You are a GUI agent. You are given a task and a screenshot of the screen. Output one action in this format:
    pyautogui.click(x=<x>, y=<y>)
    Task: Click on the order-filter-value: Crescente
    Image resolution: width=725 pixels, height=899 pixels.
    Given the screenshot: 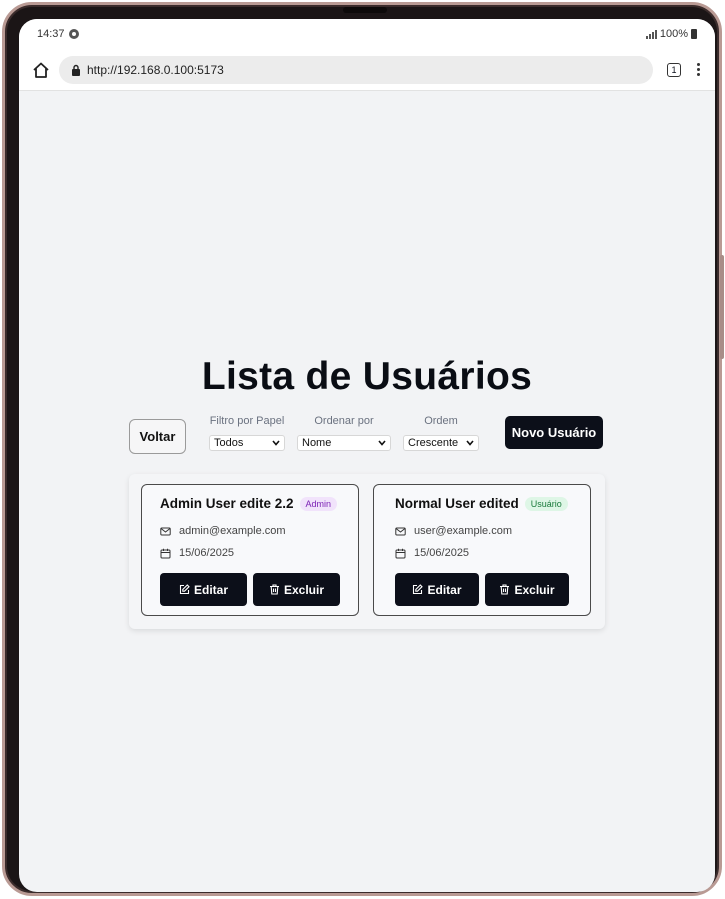 What is the action you would take?
    pyautogui.click(x=433, y=443)
    